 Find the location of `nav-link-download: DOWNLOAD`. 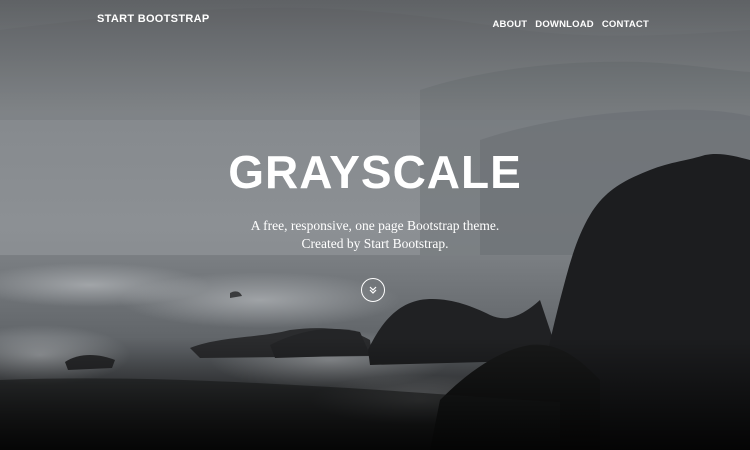

nav-link-download: DOWNLOAD is located at coordinates (564, 24).